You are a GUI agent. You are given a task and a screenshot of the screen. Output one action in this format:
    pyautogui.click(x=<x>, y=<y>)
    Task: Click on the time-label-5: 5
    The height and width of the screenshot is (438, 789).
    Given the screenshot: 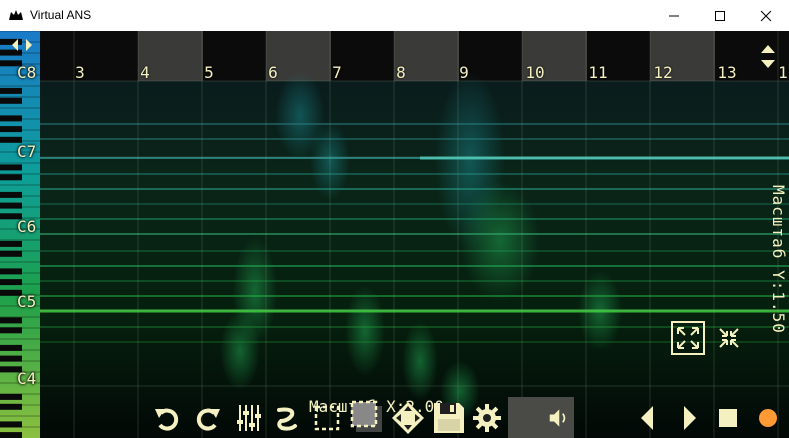 What is the action you would take?
    pyautogui.click(x=209, y=72)
    